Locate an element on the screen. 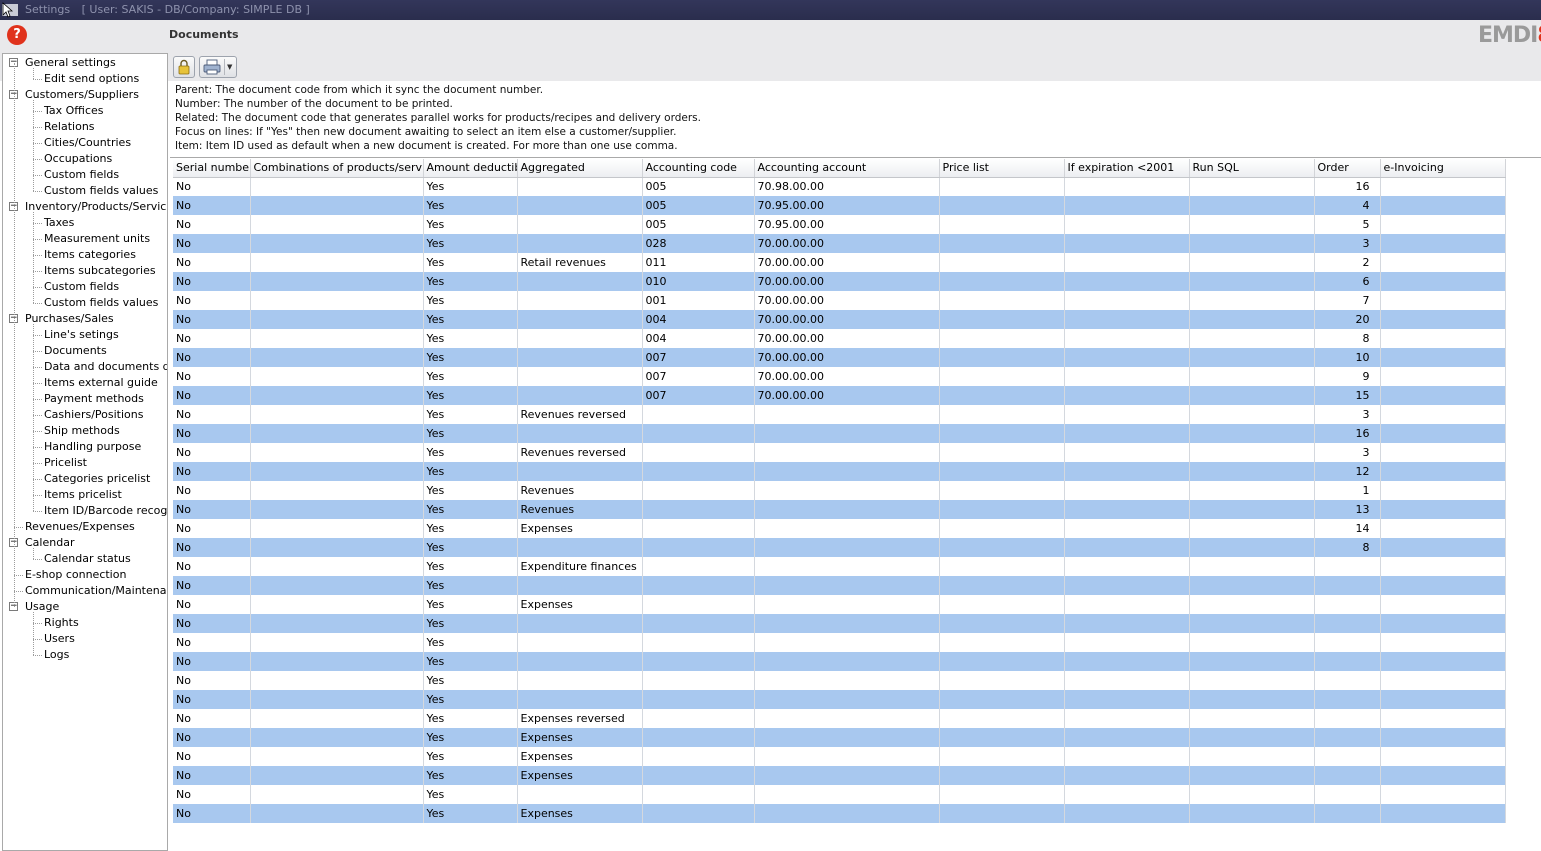 The height and width of the screenshot is (851, 1541). table-row: No Yes 001 70.00.00.00 7 is located at coordinates (839, 300).